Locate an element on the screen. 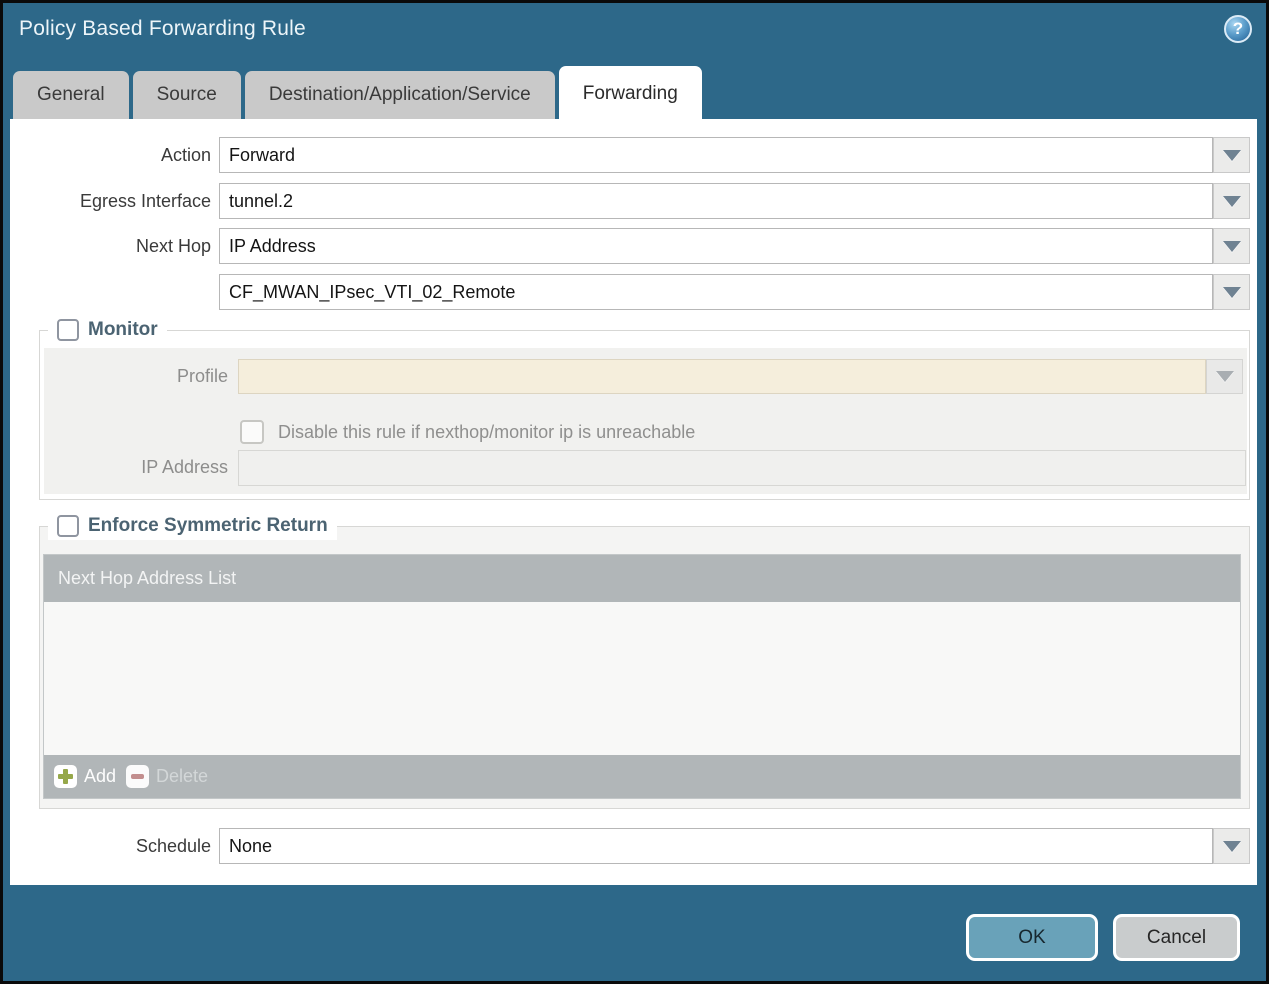  add-button: Add is located at coordinates (85, 776).